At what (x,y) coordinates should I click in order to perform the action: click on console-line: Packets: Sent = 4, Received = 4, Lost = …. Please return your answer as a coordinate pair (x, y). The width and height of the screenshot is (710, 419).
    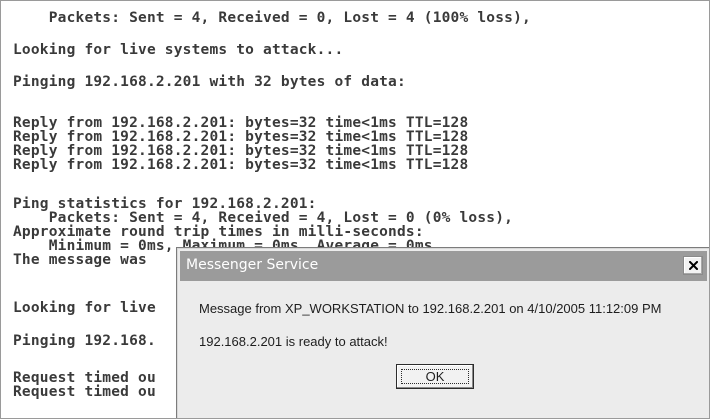
    Looking at the image, I should click on (263, 218).